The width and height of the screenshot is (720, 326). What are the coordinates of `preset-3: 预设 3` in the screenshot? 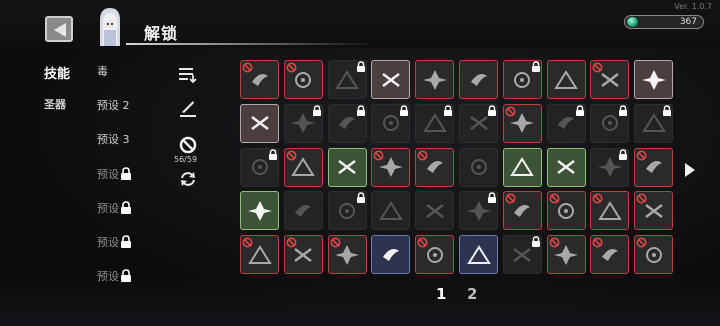 It's located at (113, 139).